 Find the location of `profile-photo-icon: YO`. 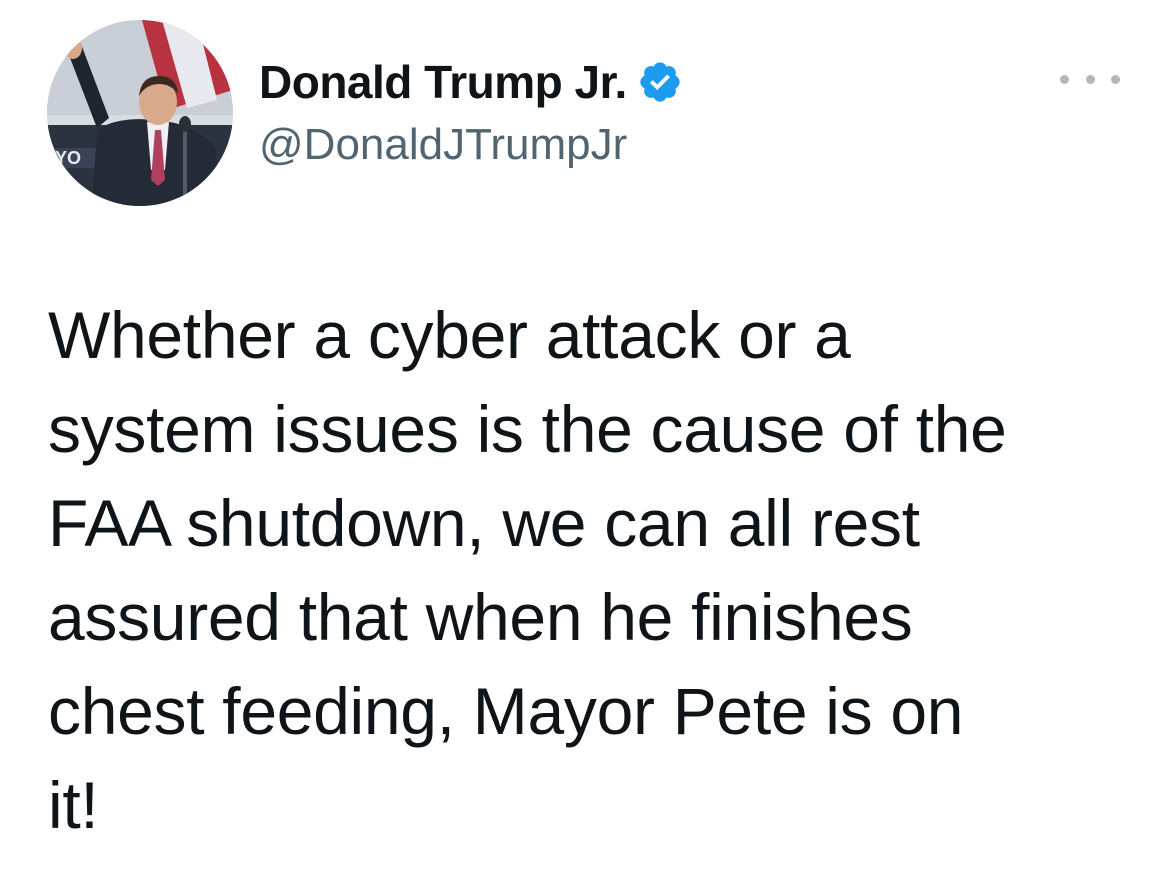

profile-photo-icon: YO is located at coordinates (140, 113).